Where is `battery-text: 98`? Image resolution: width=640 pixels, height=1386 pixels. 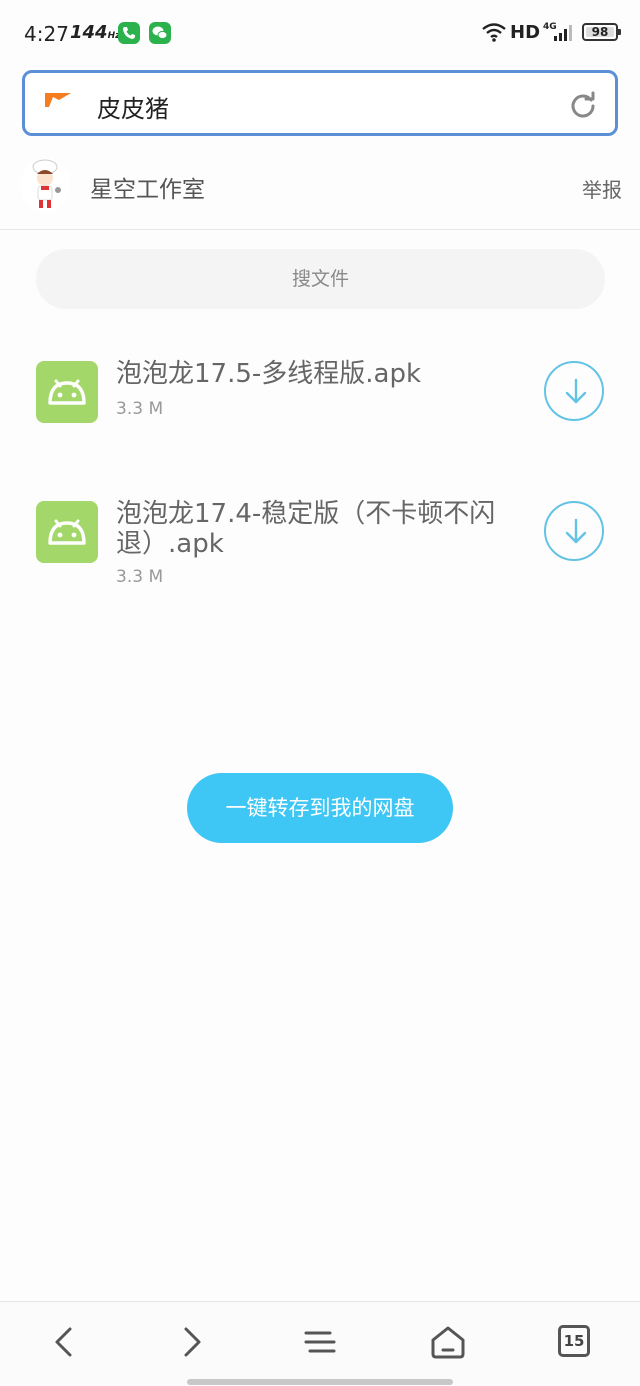
battery-text: 98 is located at coordinates (600, 32).